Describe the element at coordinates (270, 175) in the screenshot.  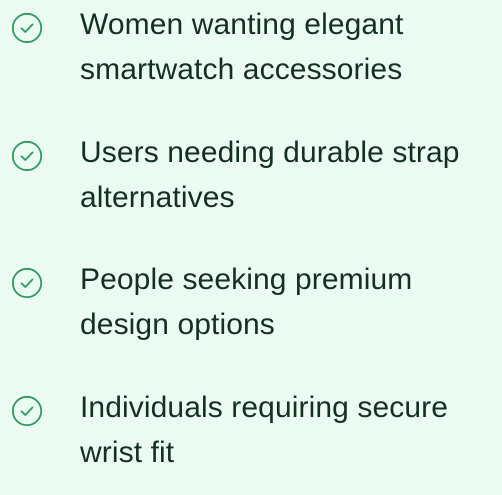
I see `list-item-label: Users needing durable strap alternatives` at that location.